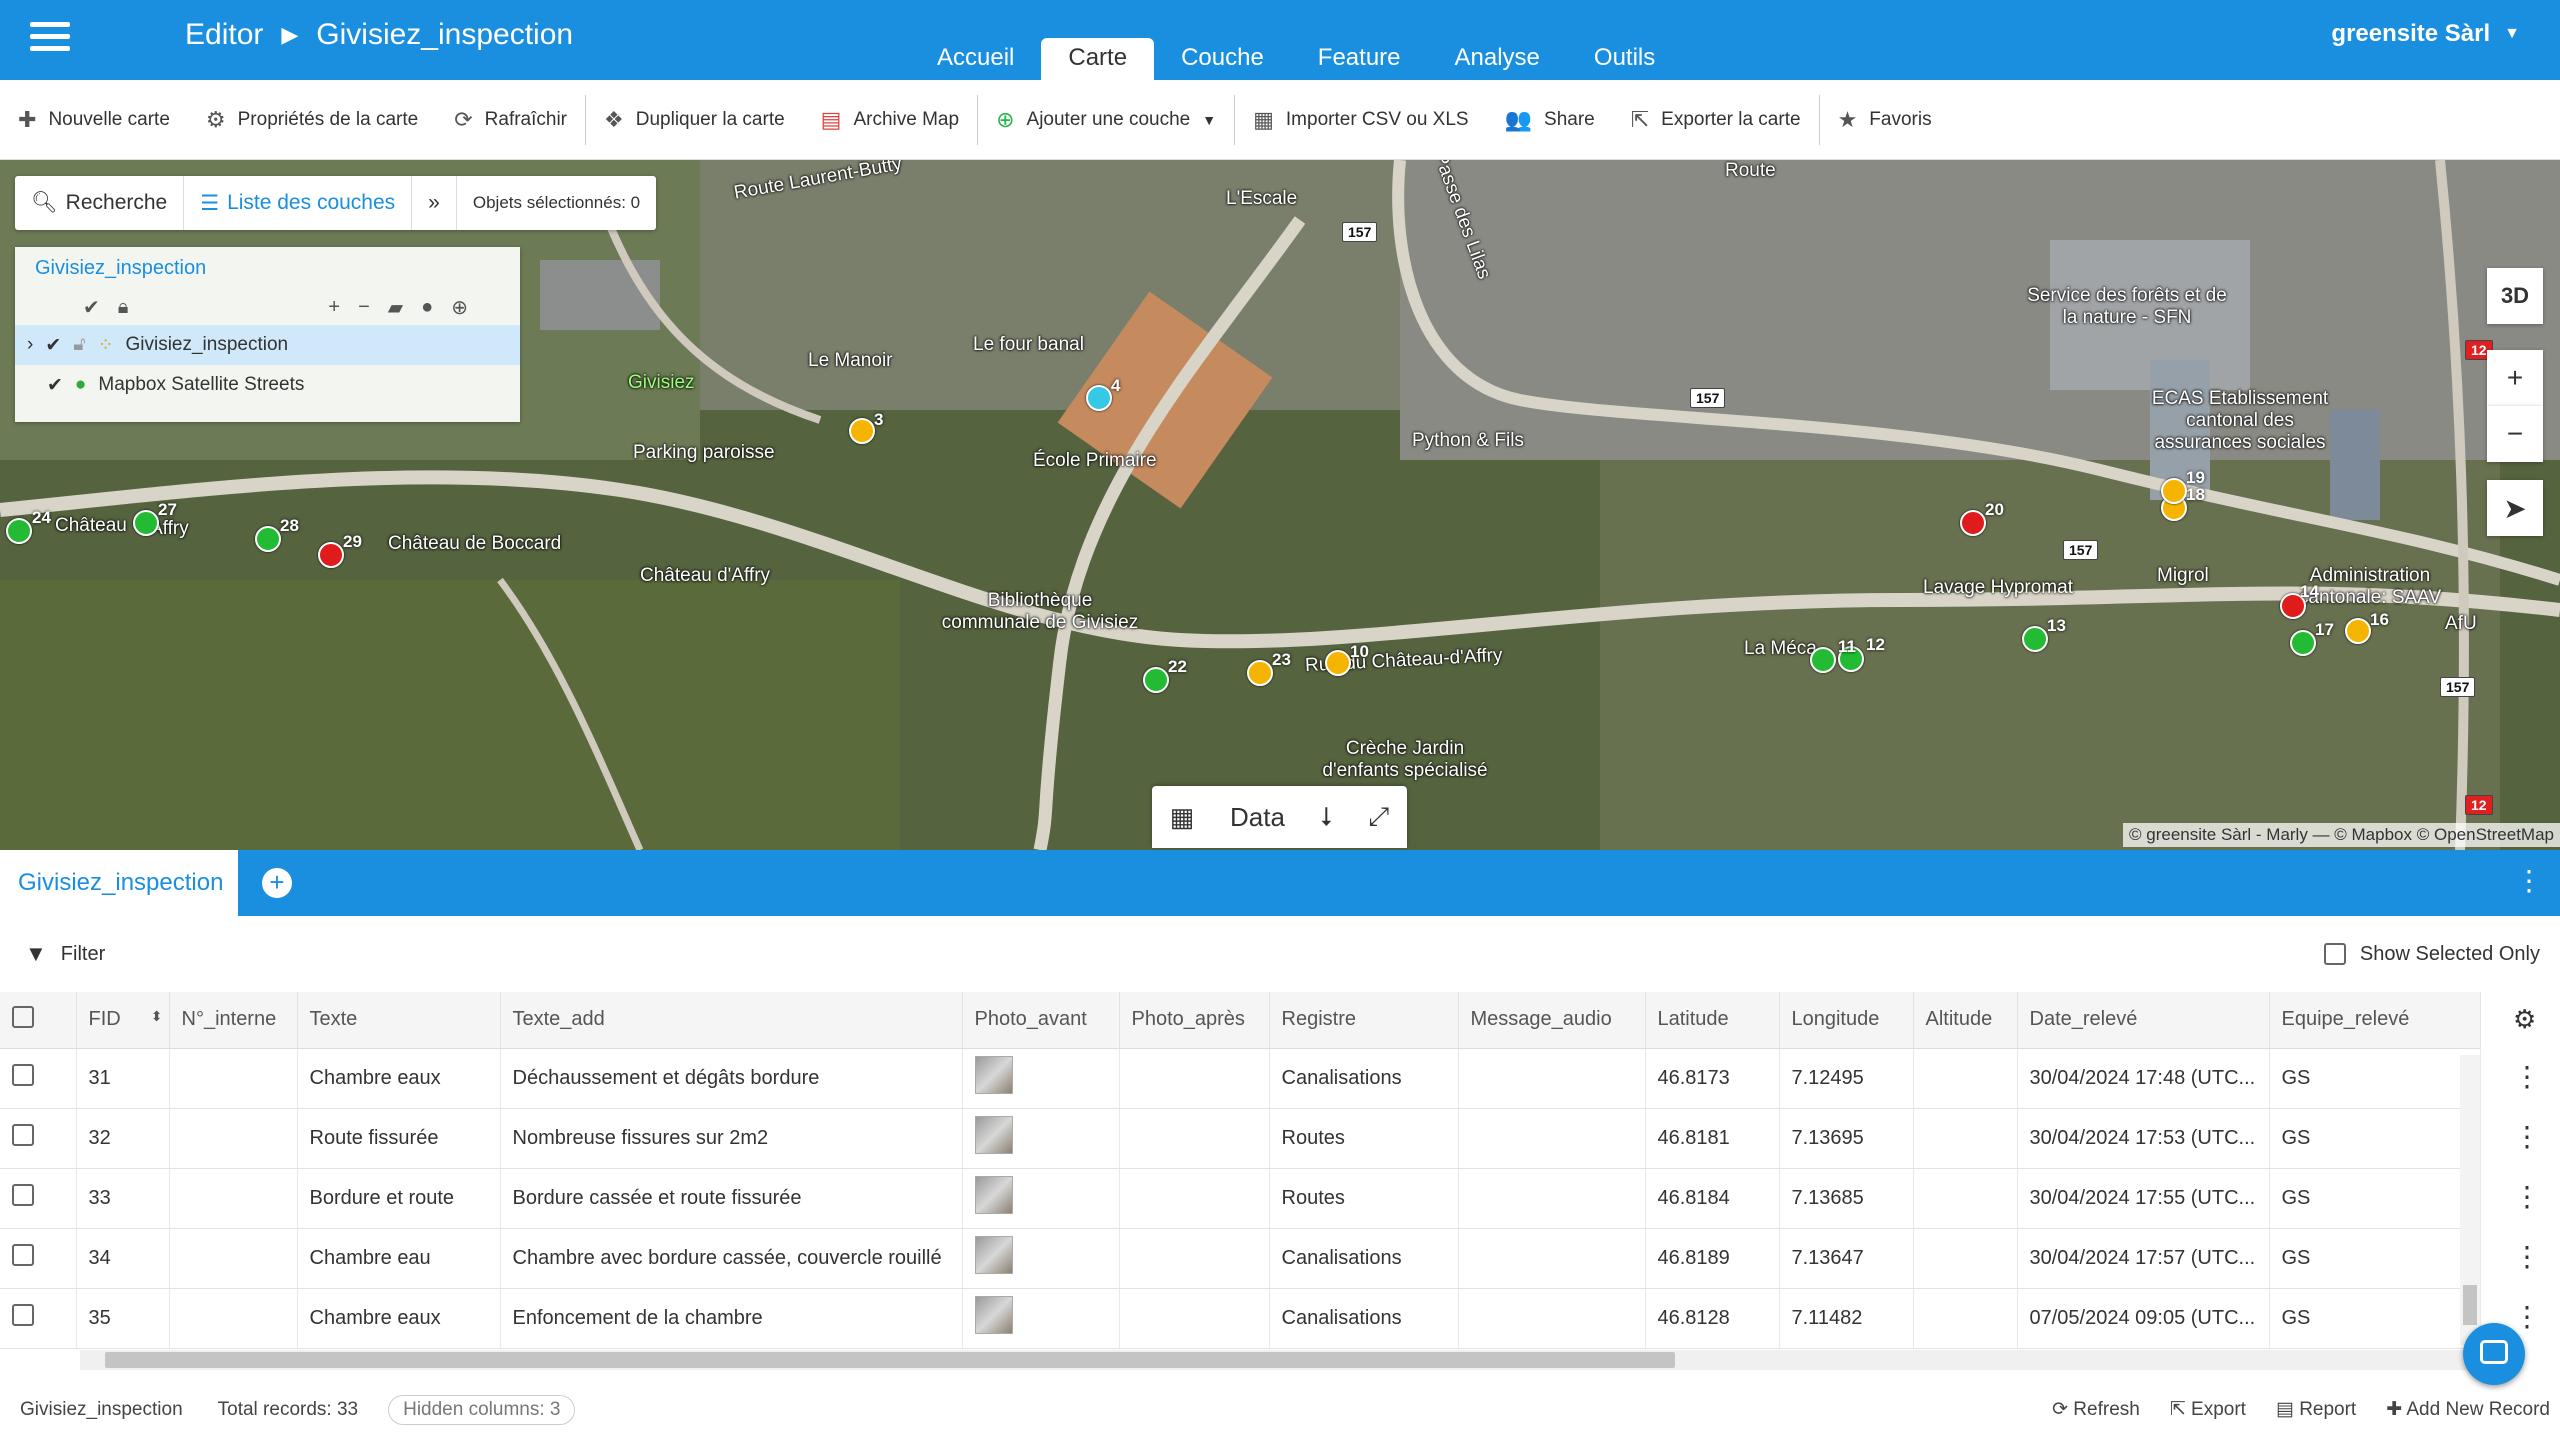 The width and height of the screenshot is (2560, 1434). Describe the element at coordinates (2524, 1019) in the screenshot. I see `table-settings-icon: ⚙` at that location.